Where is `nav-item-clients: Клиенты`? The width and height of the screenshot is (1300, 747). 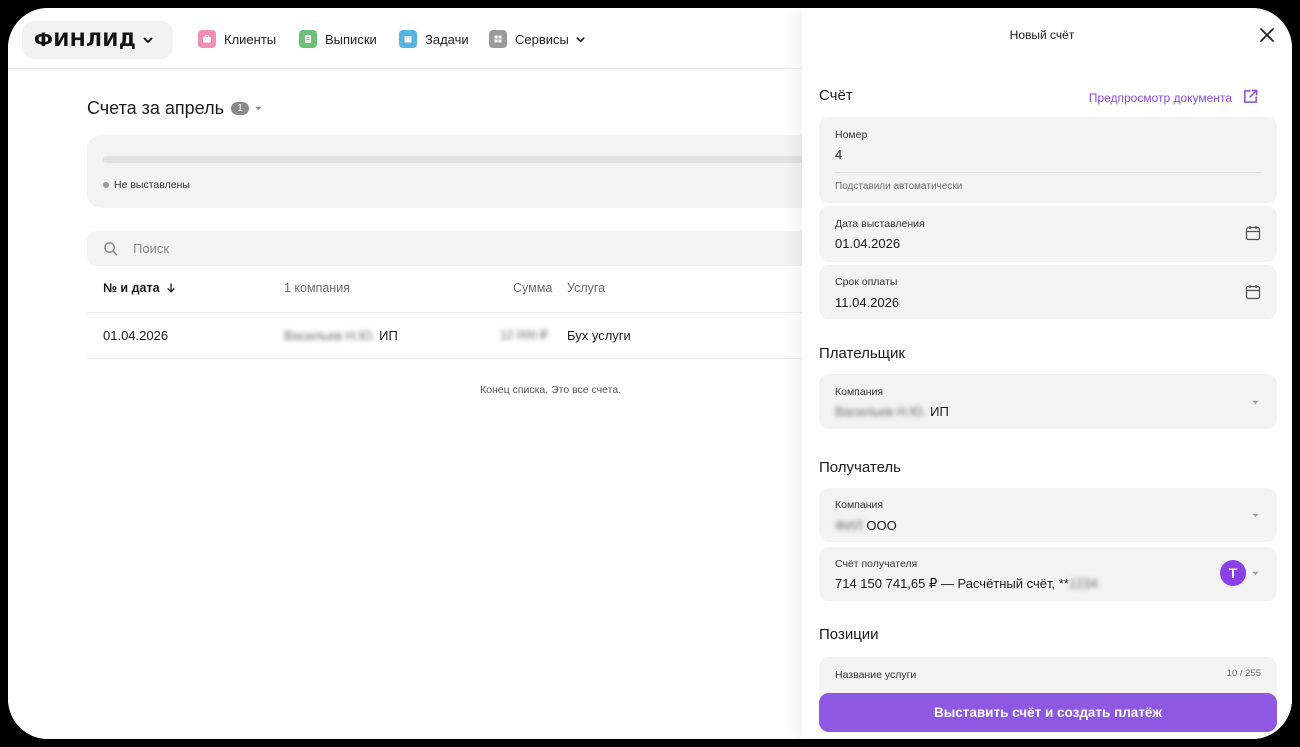
nav-item-clients: Клиенты is located at coordinates (237, 39).